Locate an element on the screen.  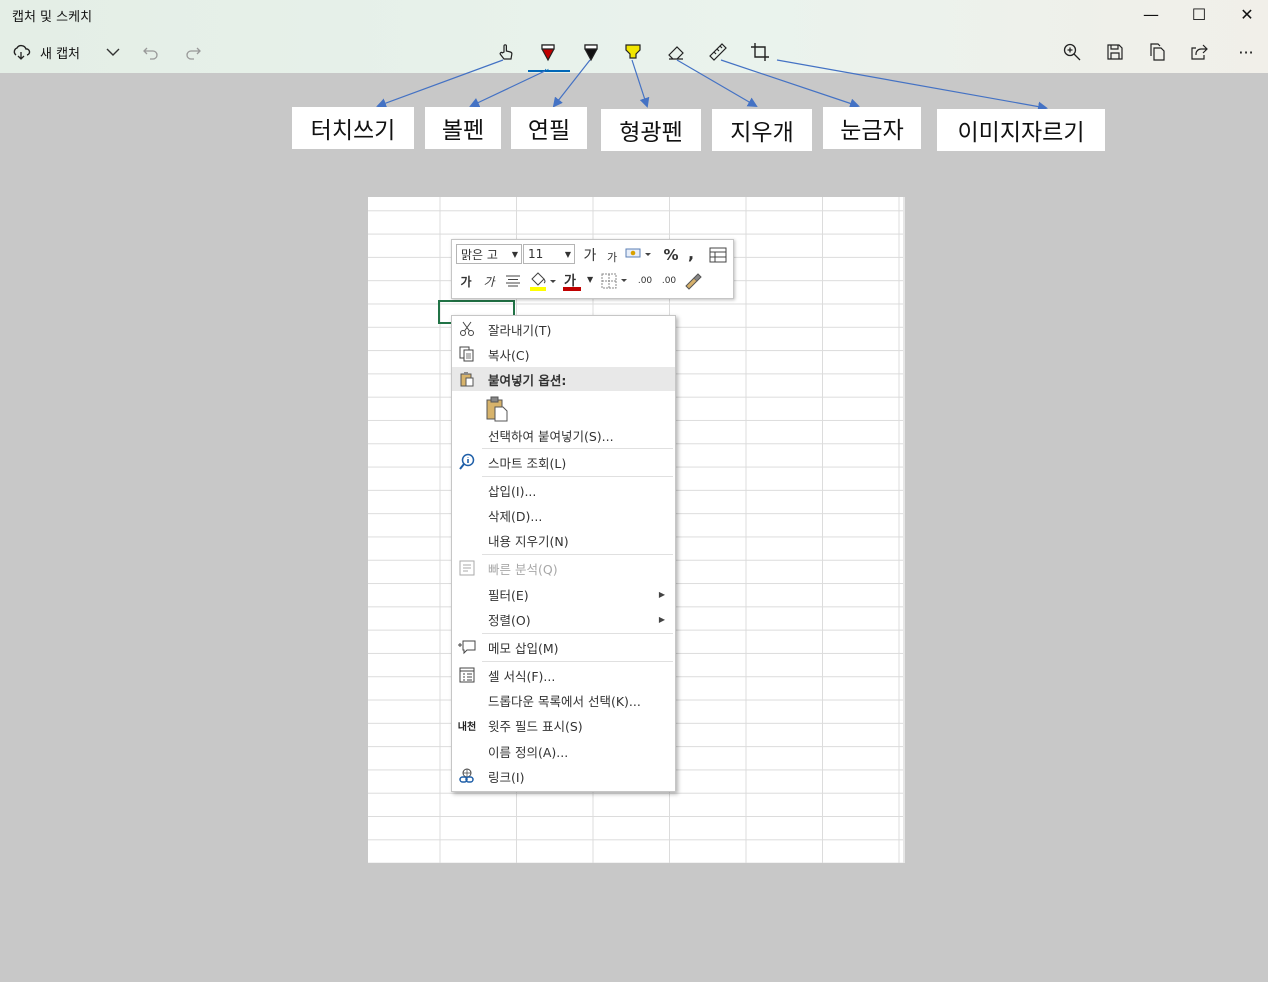
accounting-format-button is located at coordinates (639, 254).